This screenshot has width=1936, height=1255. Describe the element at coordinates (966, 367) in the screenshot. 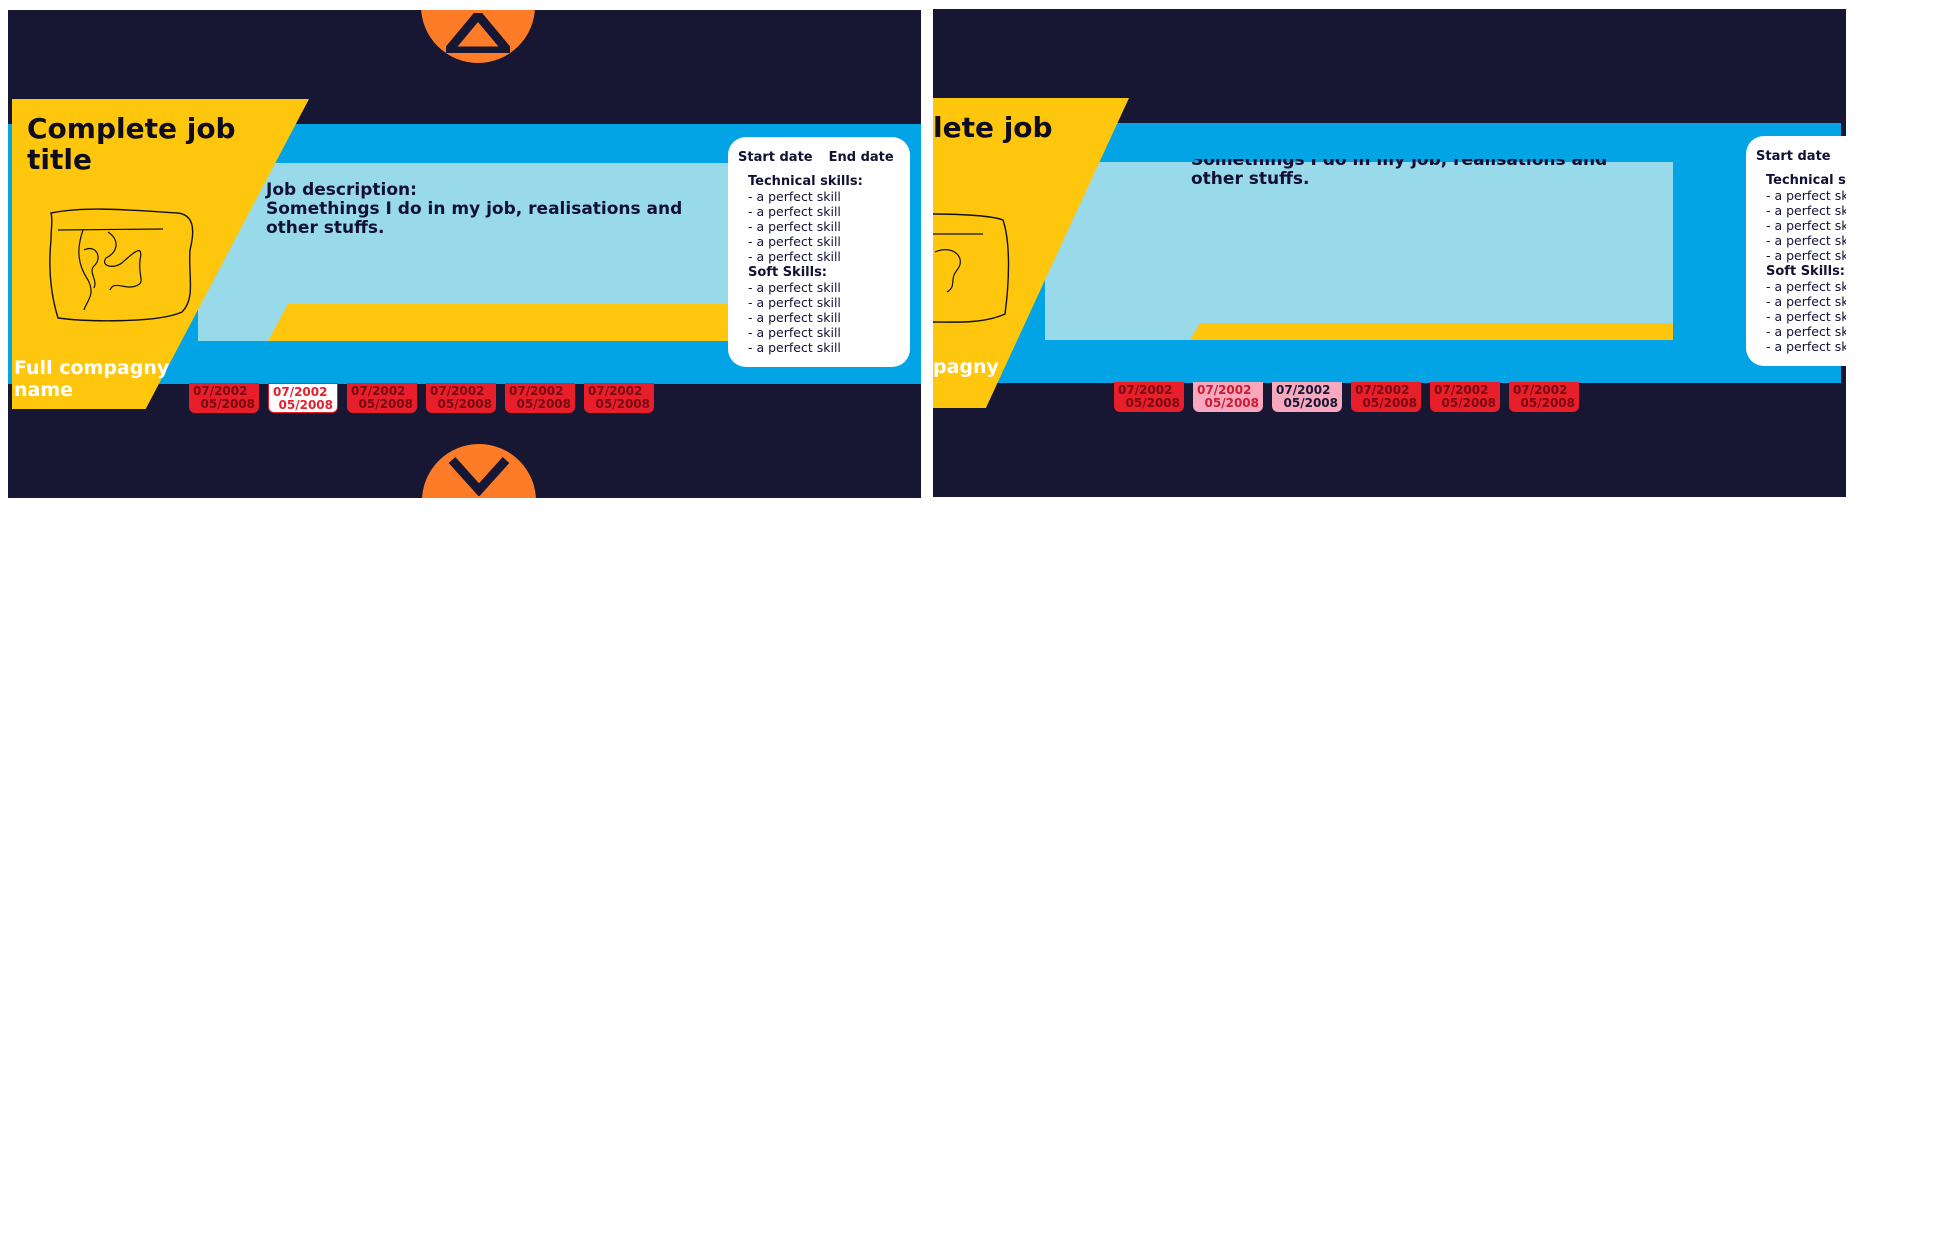

I see `company-name-partial: pagny` at that location.